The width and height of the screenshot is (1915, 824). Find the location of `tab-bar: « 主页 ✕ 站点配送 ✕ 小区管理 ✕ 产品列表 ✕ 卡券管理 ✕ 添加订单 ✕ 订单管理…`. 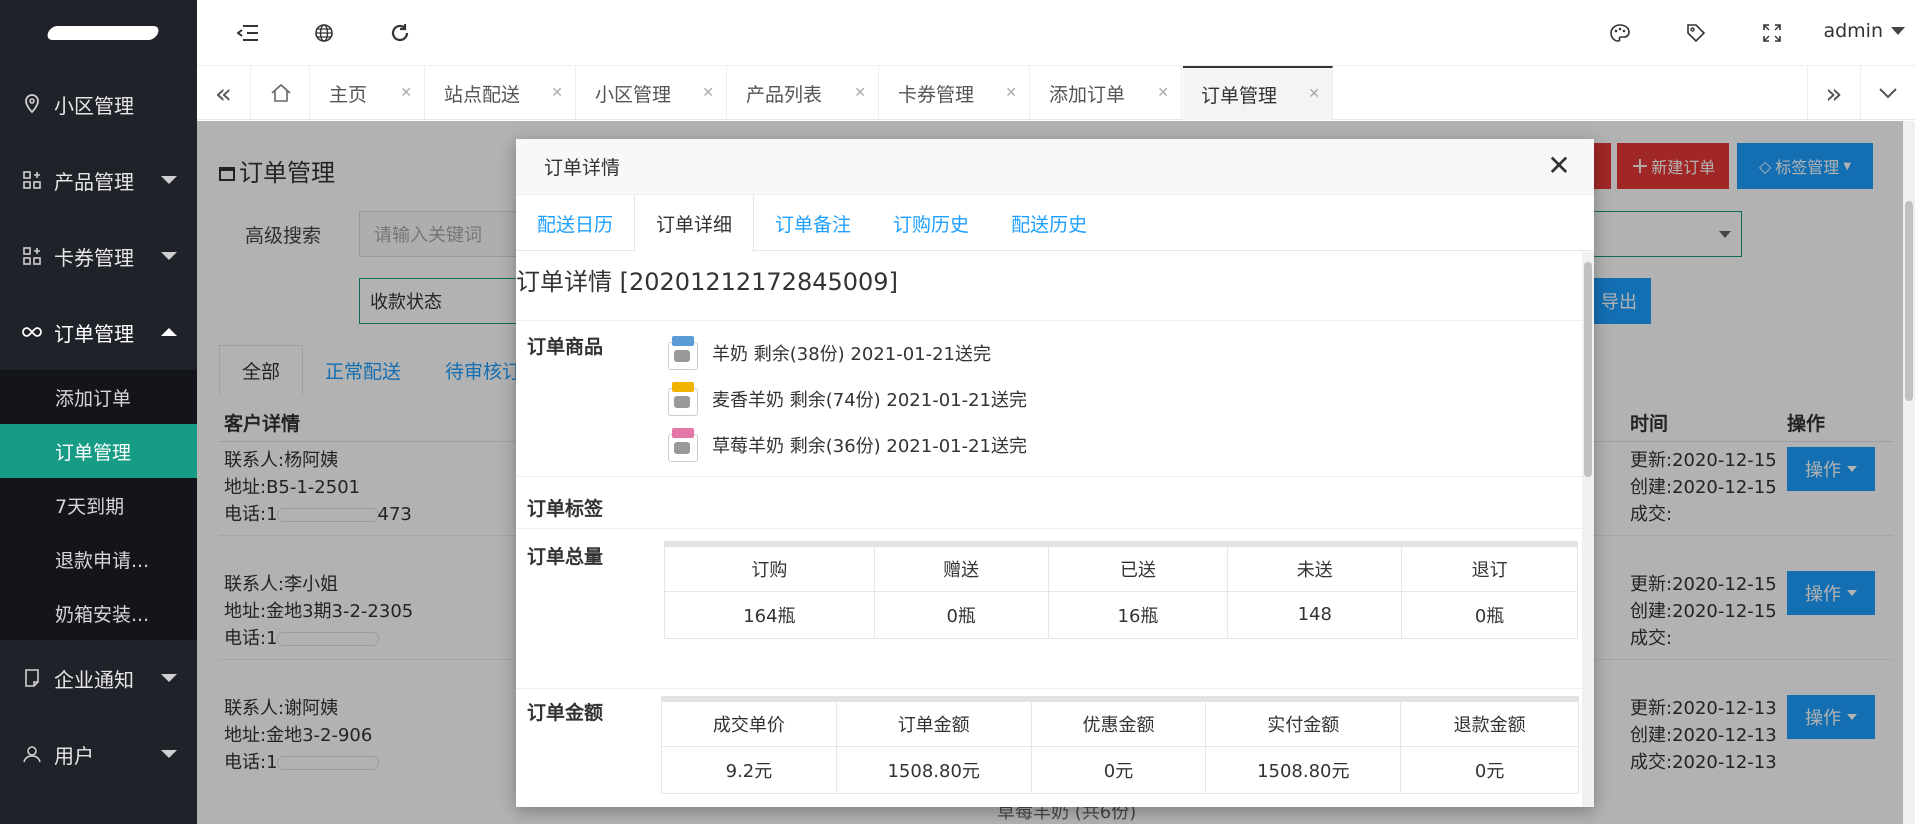

tab-bar: « 主页 ✕ 站点配送 ✕ 小区管理 ✕ 产品列表 ✕ 卡券管理 ✕ 添加订单 ✕ 订单管理… is located at coordinates (1056, 93).